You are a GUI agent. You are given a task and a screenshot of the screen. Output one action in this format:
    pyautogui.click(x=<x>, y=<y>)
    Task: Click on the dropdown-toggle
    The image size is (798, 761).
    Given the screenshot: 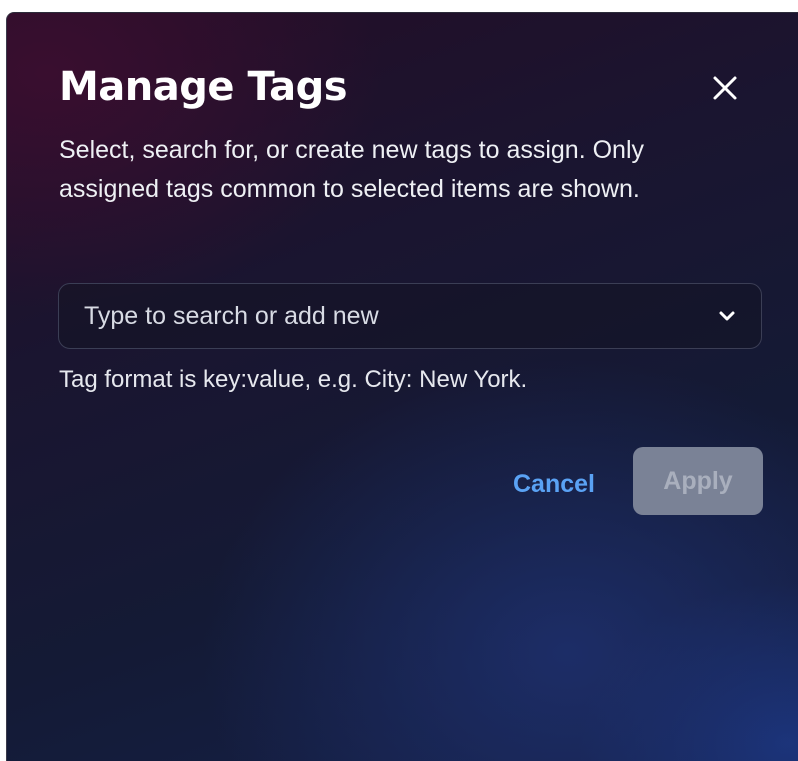 What is the action you would take?
    pyautogui.click(x=727, y=316)
    